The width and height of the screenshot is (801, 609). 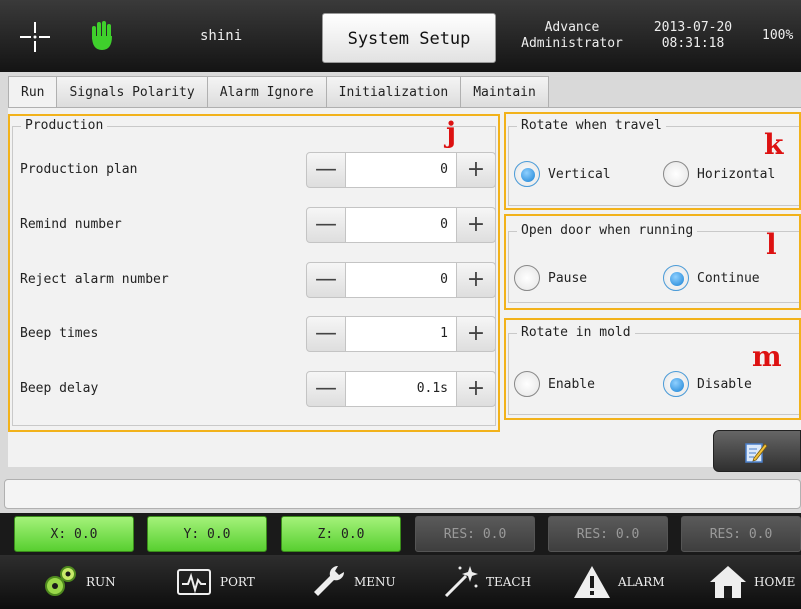 I want to click on tab-alarm-ignore: Alarm Ignore, so click(x=266, y=92).